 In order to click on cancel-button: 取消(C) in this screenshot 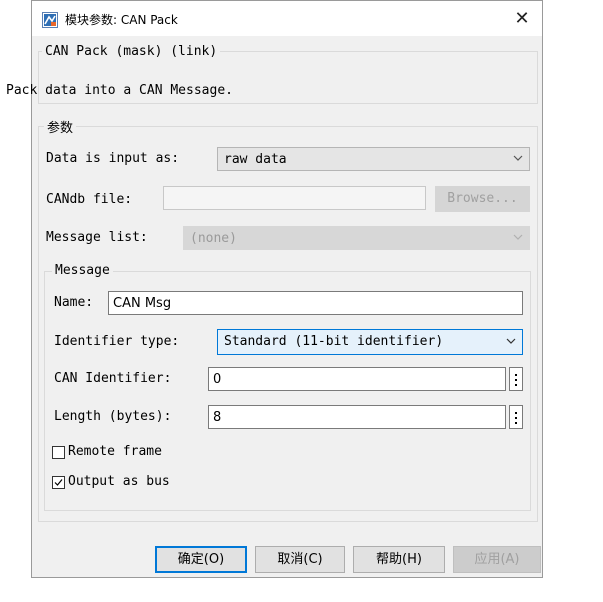, I will do `click(300, 559)`.